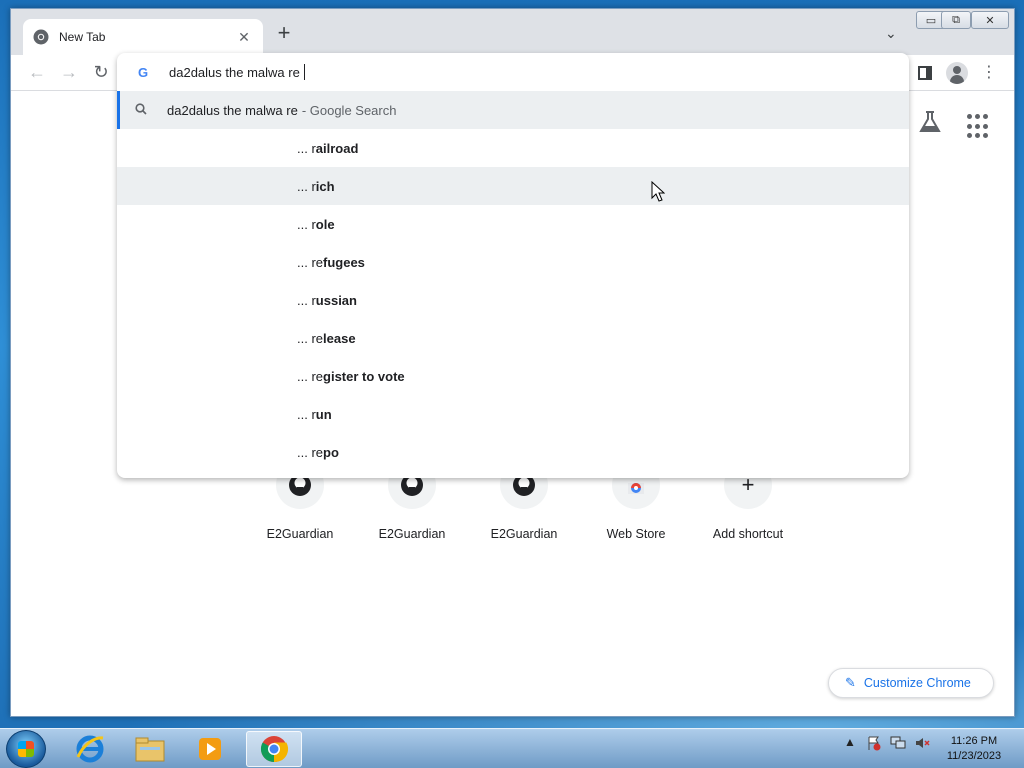  What do you see at coordinates (974, 741) in the screenshot?
I see `clock-time: 11:26 PM` at bounding box center [974, 741].